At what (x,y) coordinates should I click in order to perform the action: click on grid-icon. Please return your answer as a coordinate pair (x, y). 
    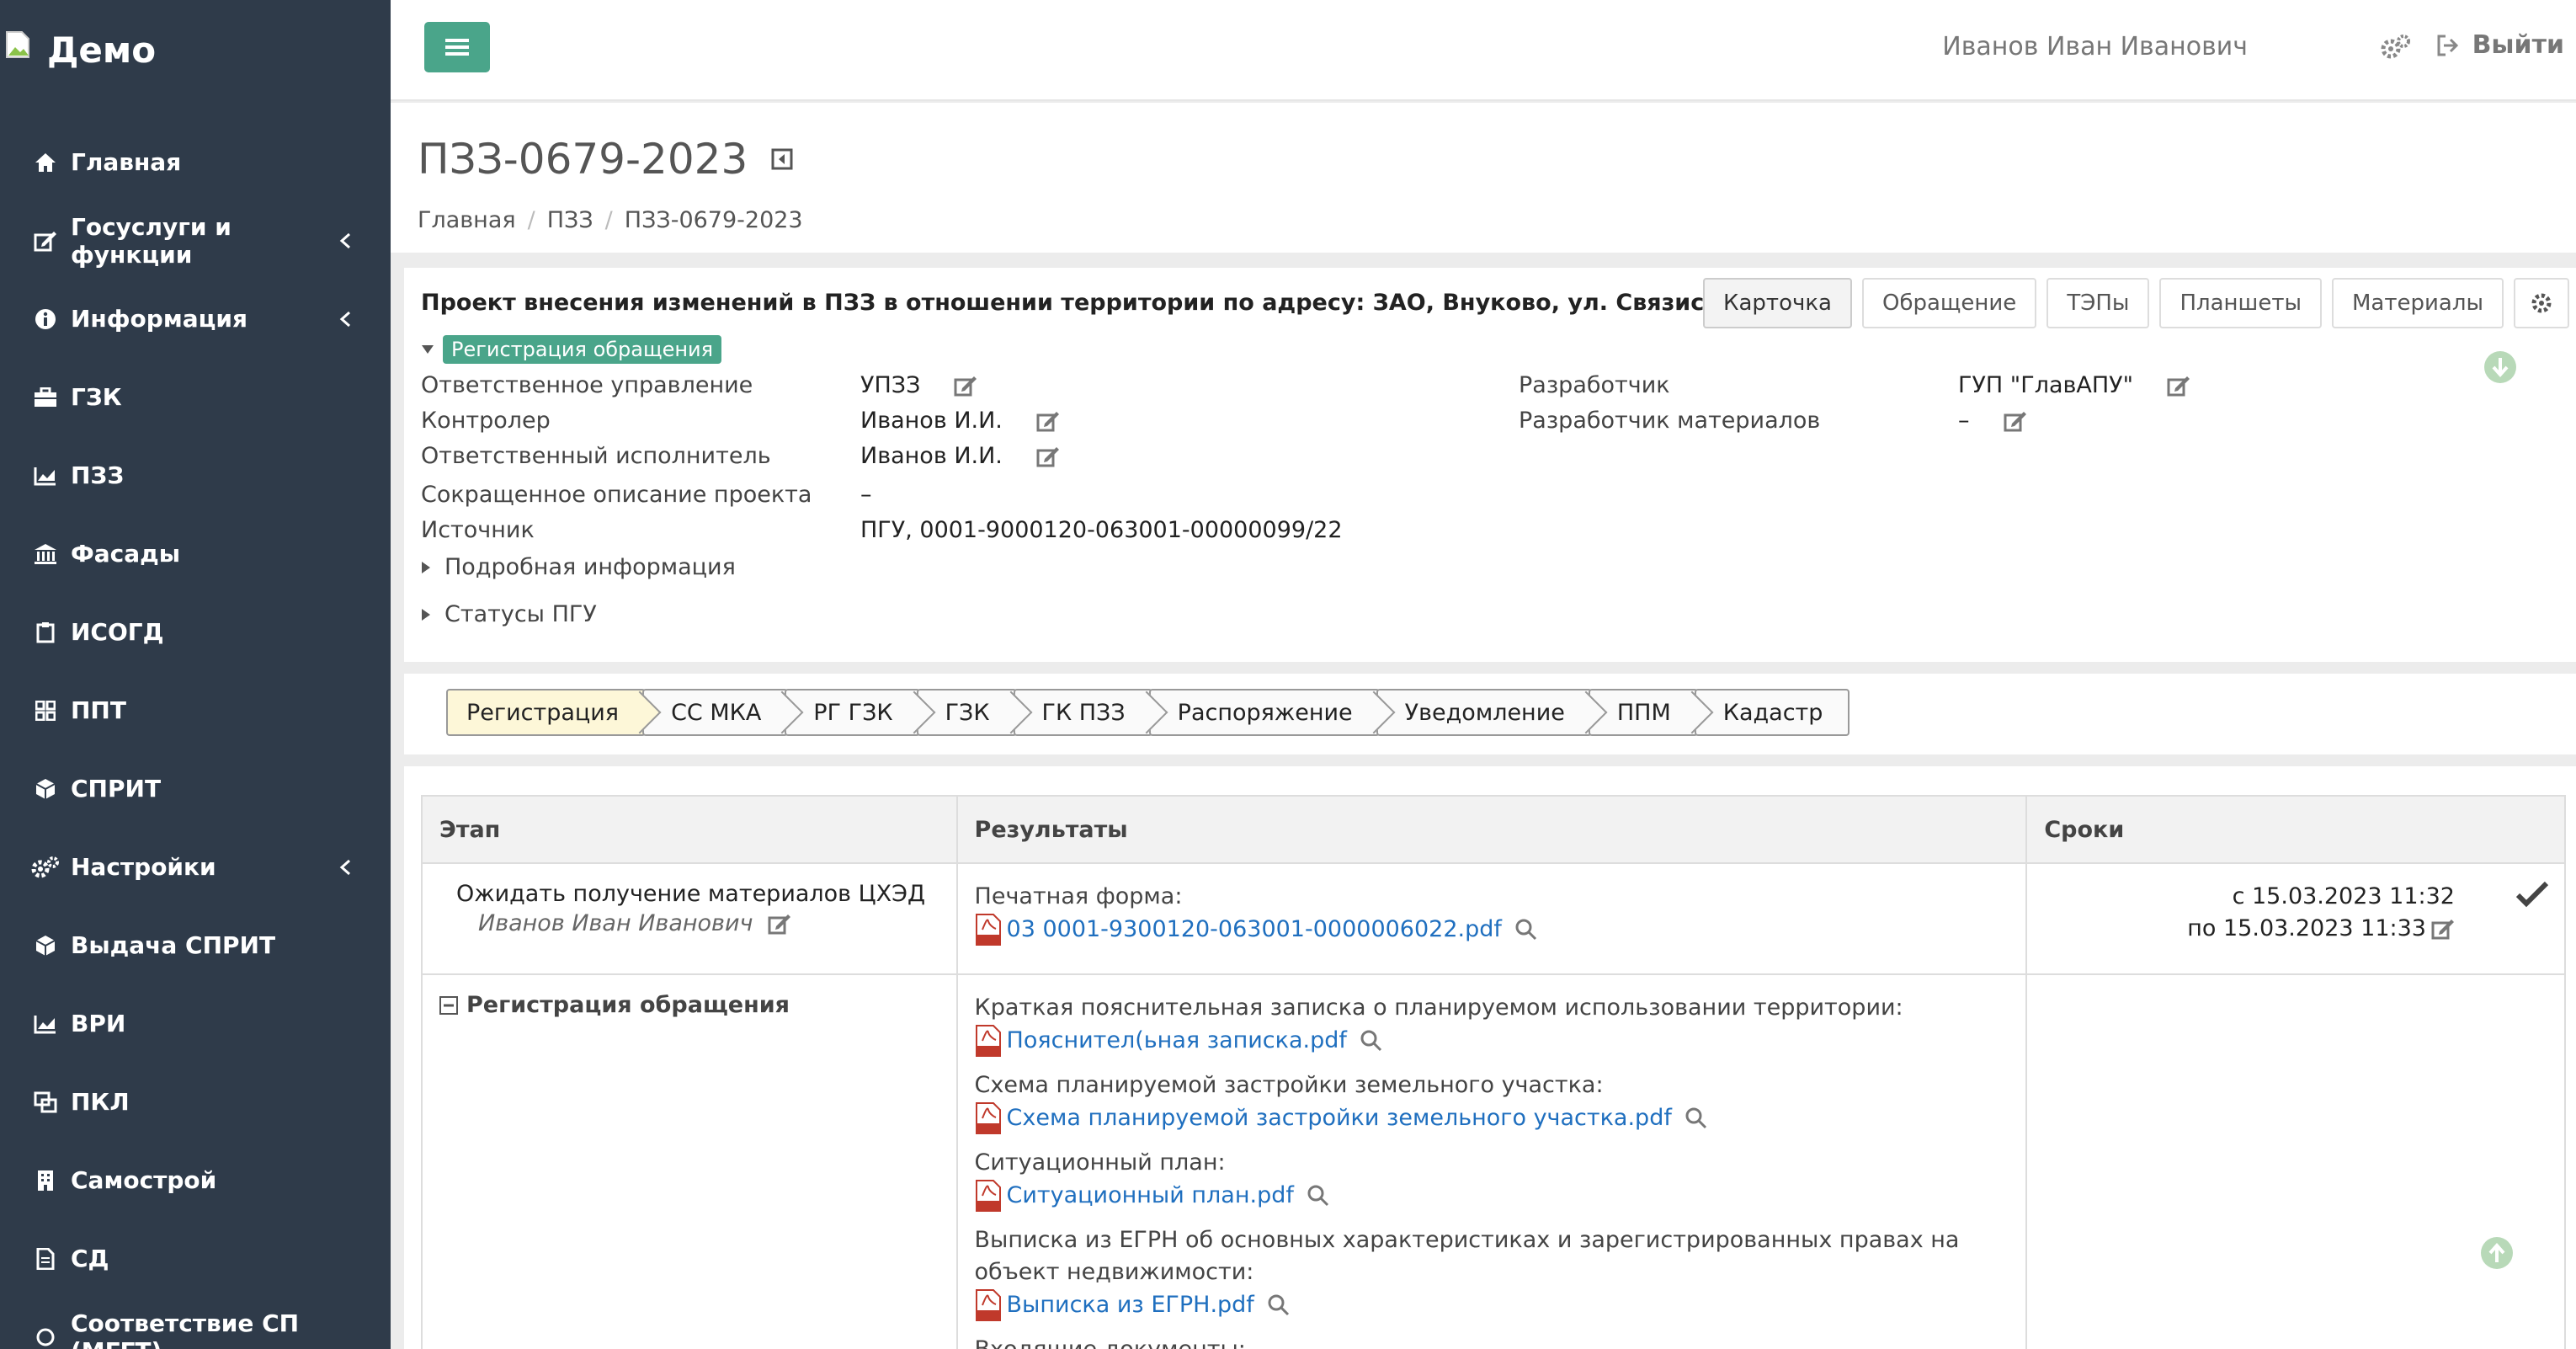
    Looking at the image, I should click on (46, 710).